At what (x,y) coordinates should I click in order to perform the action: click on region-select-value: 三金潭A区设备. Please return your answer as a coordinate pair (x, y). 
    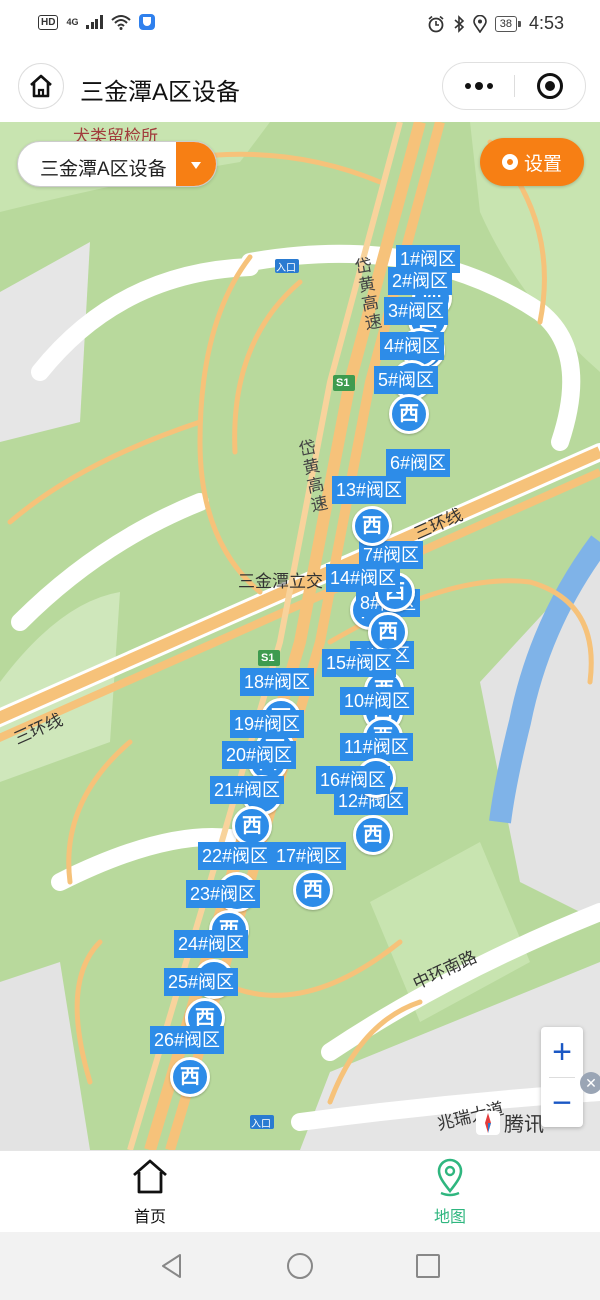
    Looking at the image, I should click on (103, 169).